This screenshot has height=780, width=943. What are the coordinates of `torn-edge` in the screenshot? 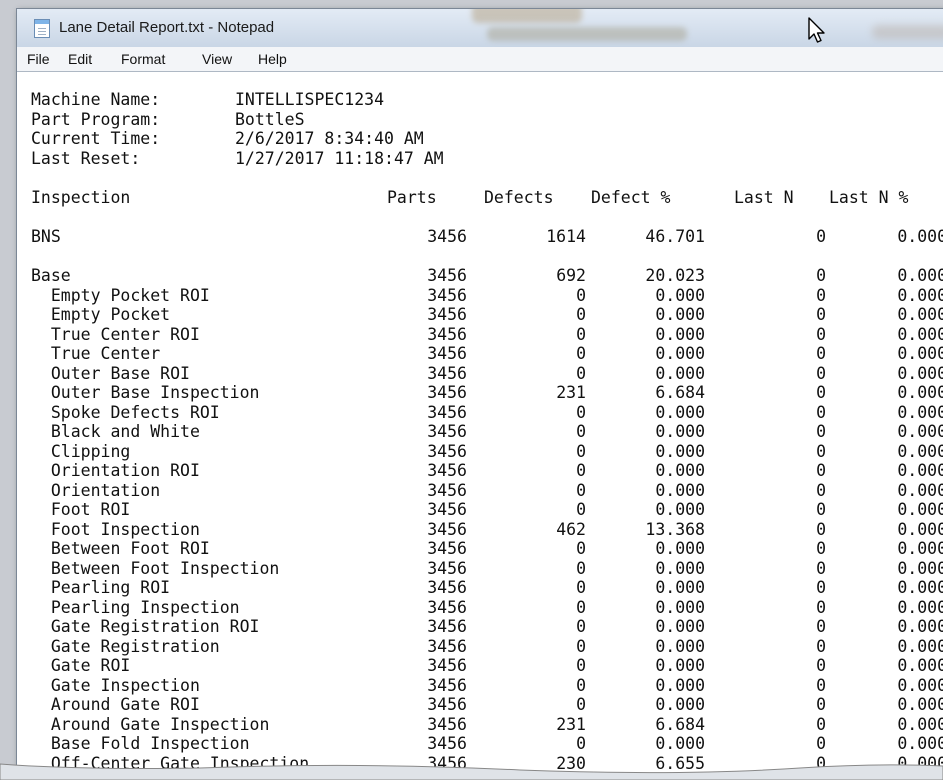 It's located at (471, 771).